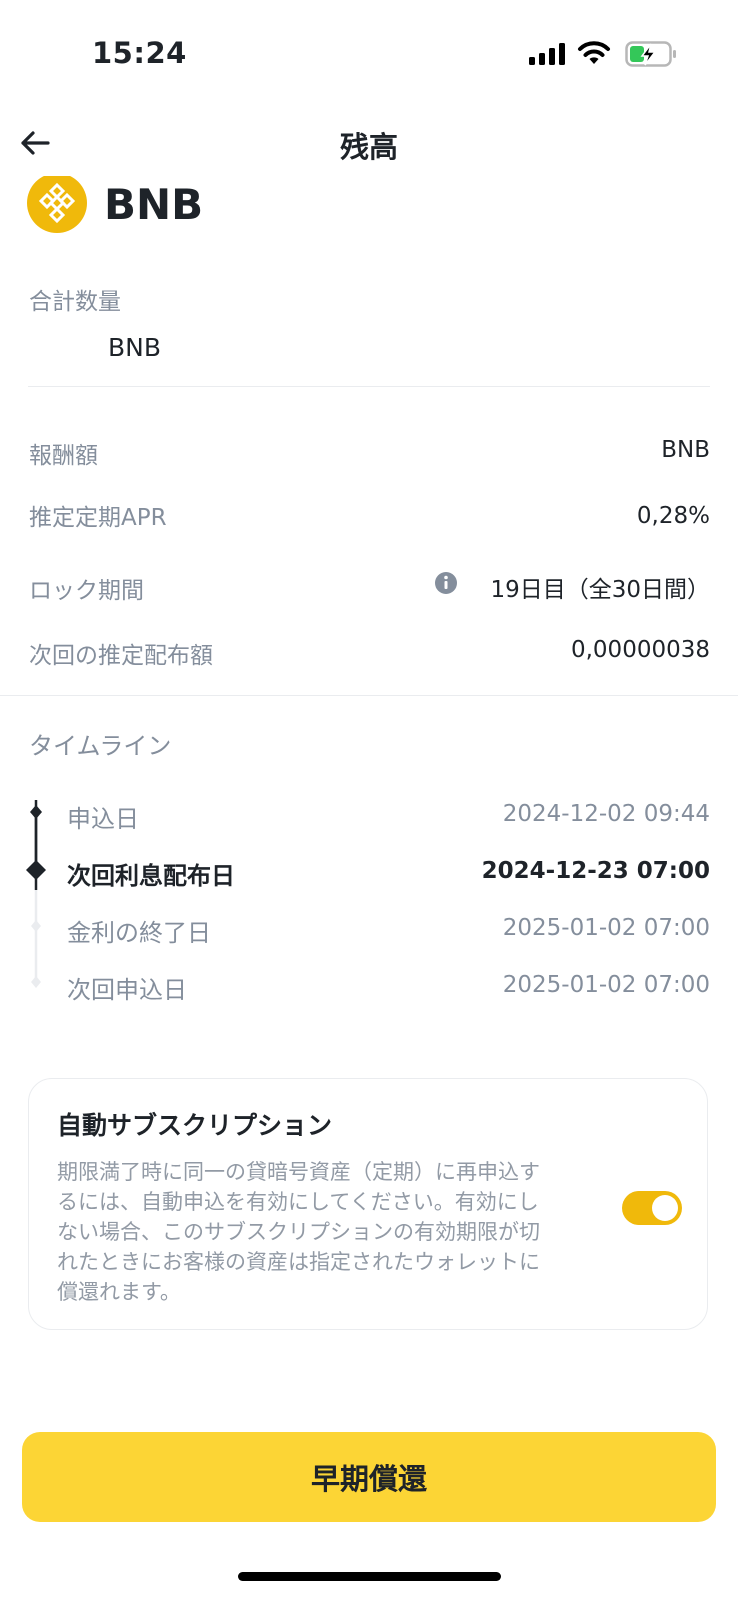  What do you see at coordinates (640, 650) in the screenshot?
I see `next-distribution-value: 0,00000038` at bounding box center [640, 650].